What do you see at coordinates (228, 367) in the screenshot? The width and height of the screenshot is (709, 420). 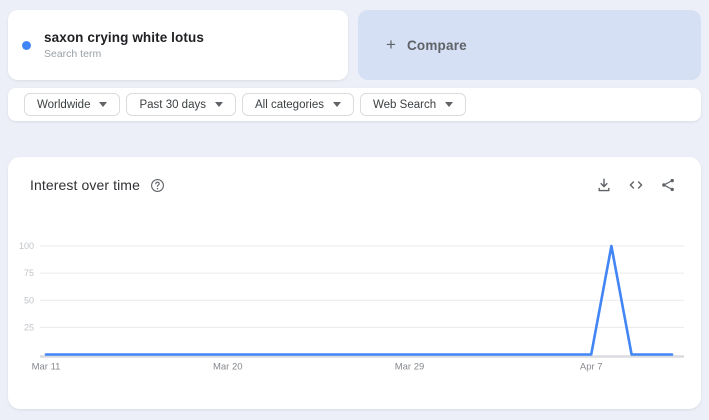 I see `svg-text: Mar 20` at bounding box center [228, 367].